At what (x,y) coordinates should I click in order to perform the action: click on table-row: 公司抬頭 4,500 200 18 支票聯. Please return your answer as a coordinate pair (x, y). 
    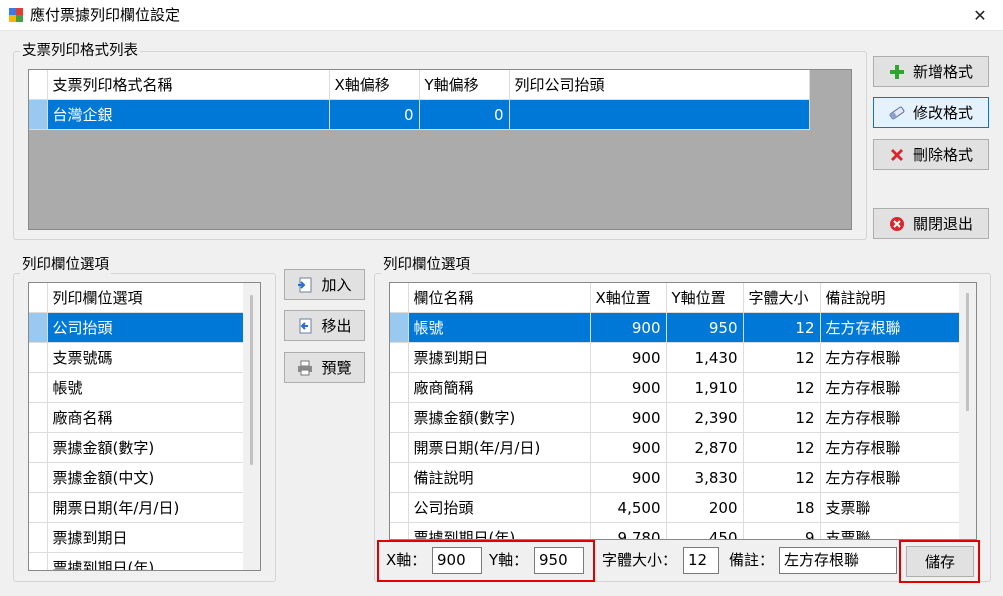
    Looking at the image, I should click on (675, 507).